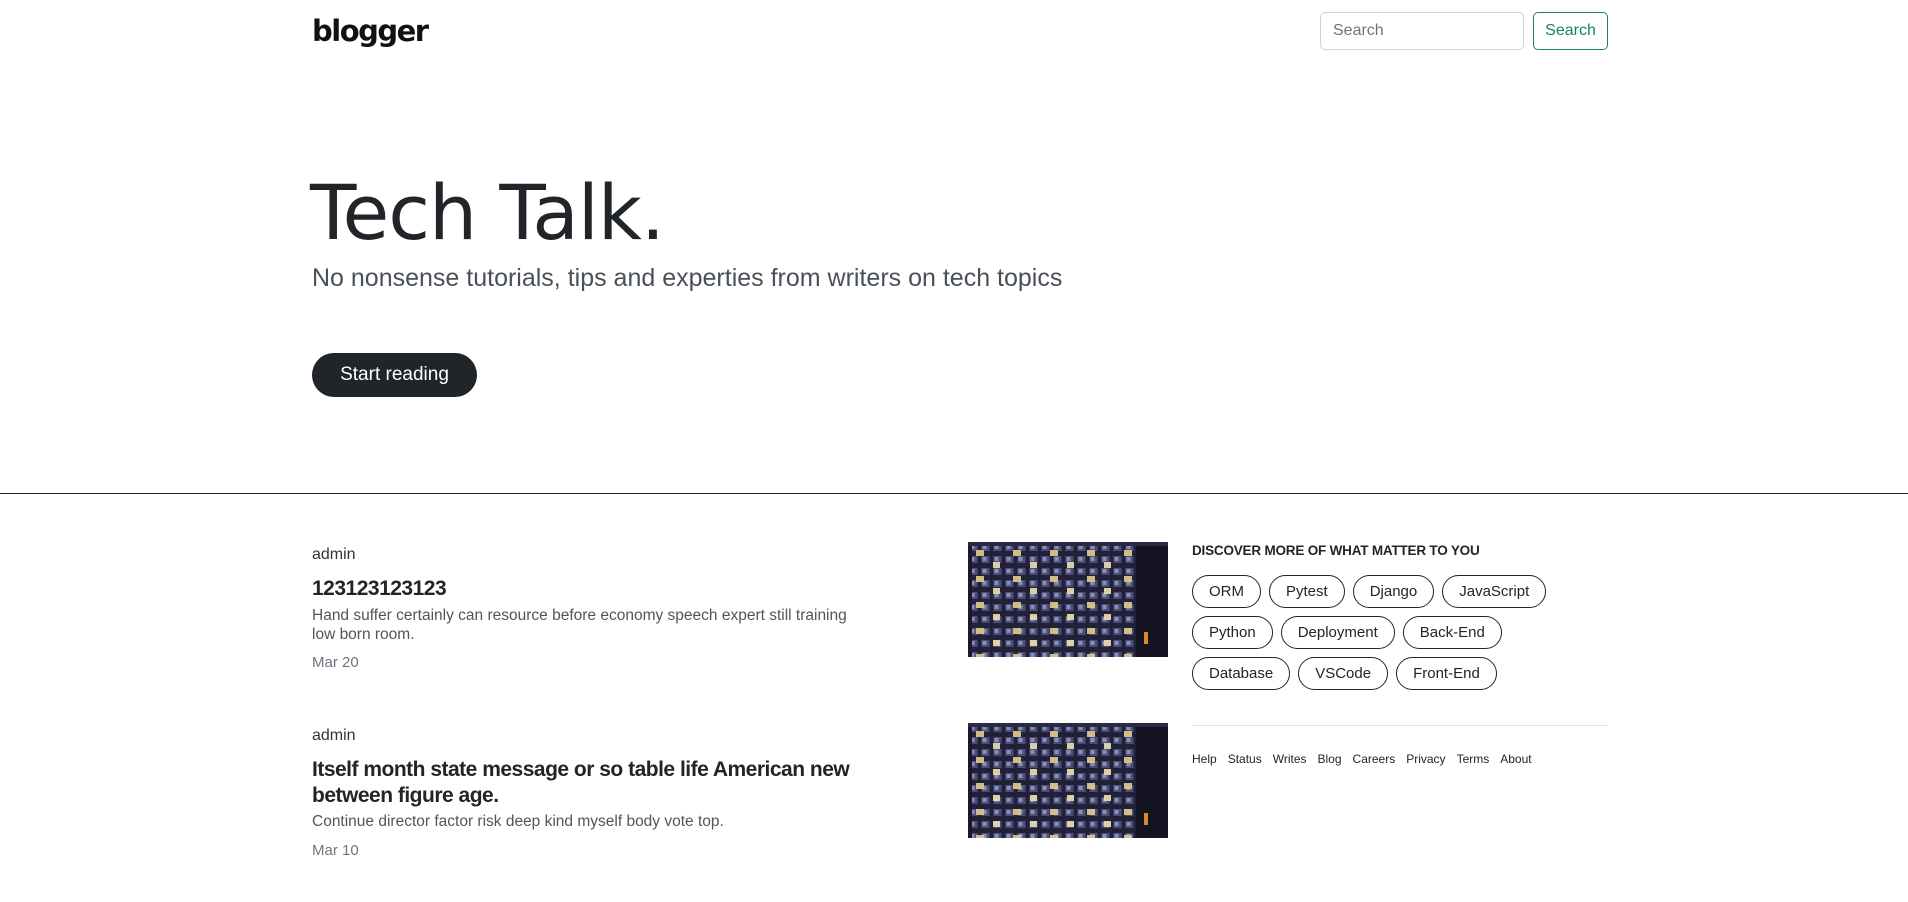 The width and height of the screenshot is (1908, 902). I want to click on discover-heading: DISCOVER MORE OF WHAT MATTER TO YOU, so click(1336, 550).